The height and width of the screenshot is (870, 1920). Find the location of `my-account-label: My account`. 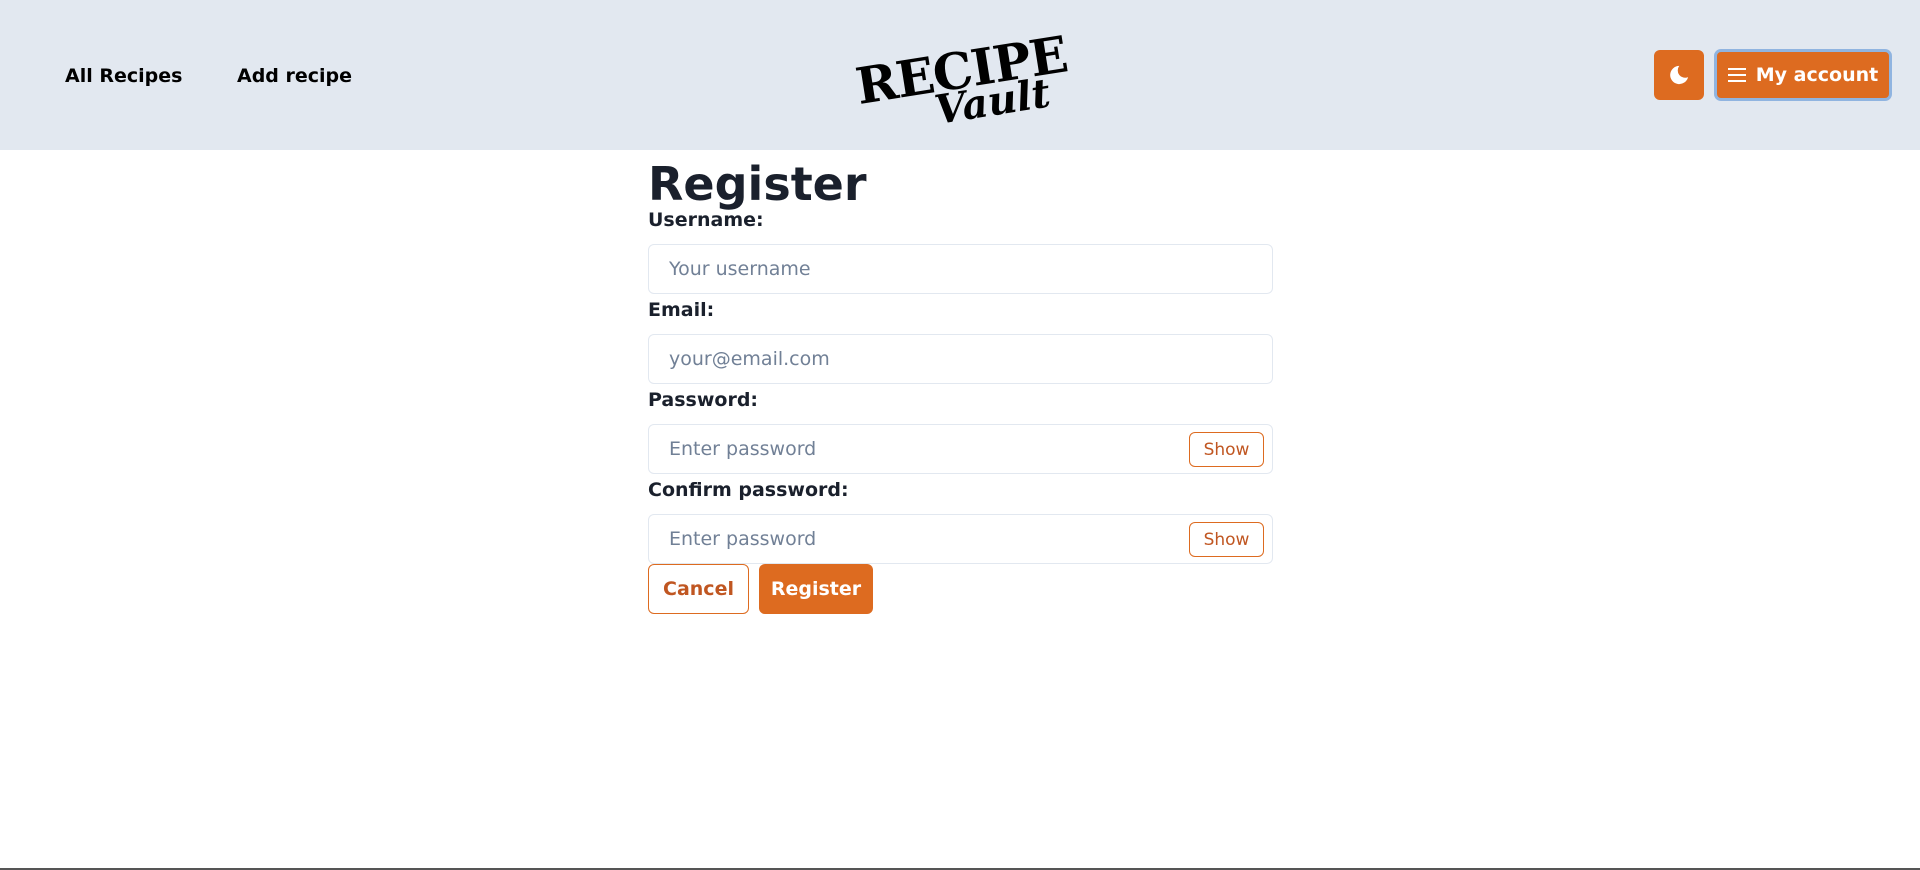

my-account-label: My account is located at coordinates (1817, 75).